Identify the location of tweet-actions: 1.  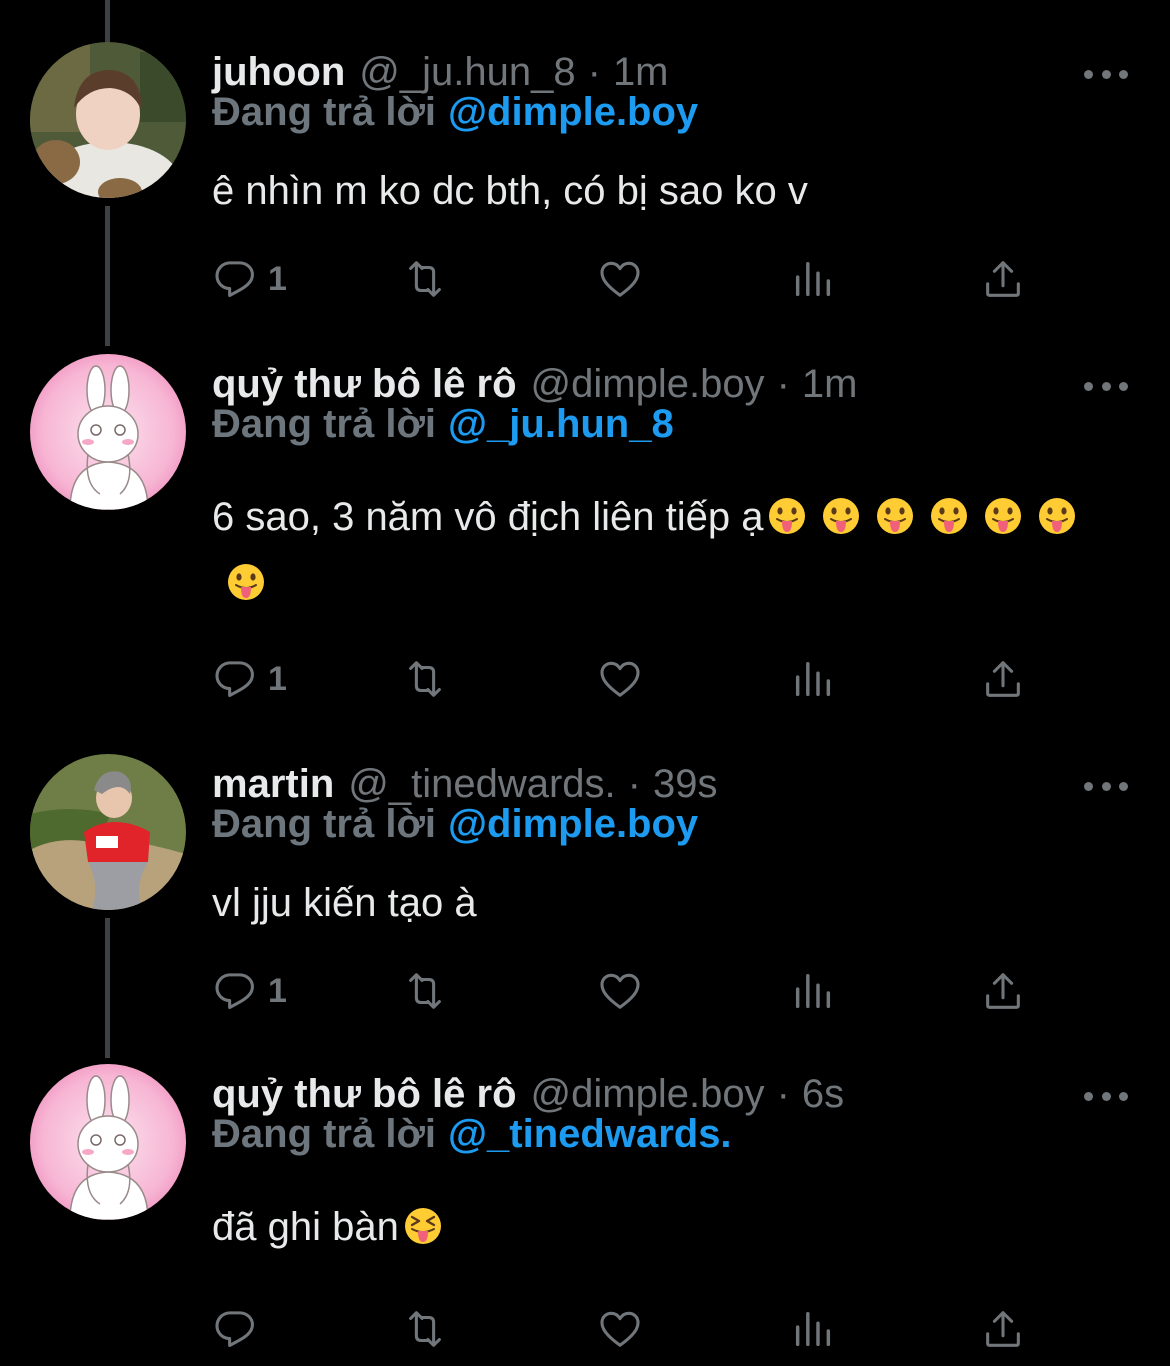
(627, 991).